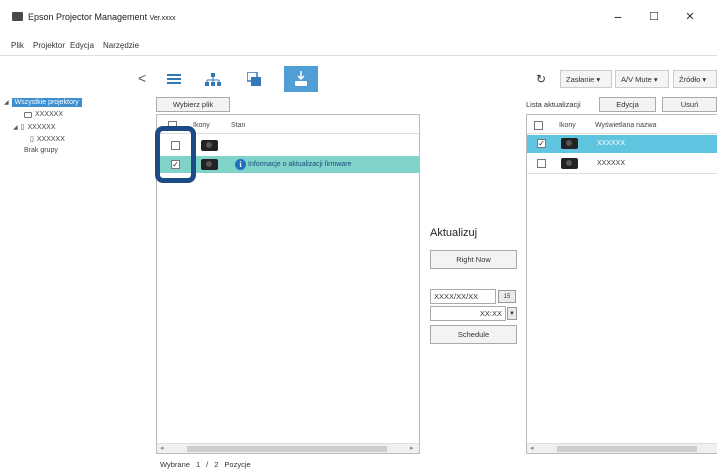  What do you see at coordinates (193, 104) in the screenshot?
I see `select-file-button: Wybierz plik` at bounding box center [193, 104].